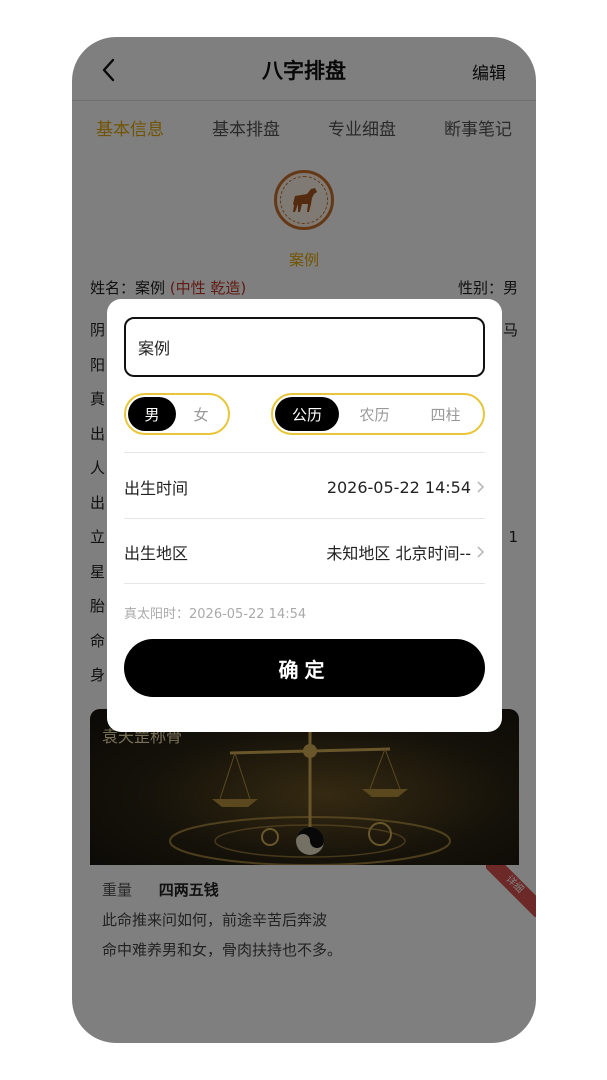 The width and height of the screenshot is (607, 1080). Describe the element at coordinates (445, 414) in the screenshot. I see `calendar-option-four-pillars: 四柱` at that location.